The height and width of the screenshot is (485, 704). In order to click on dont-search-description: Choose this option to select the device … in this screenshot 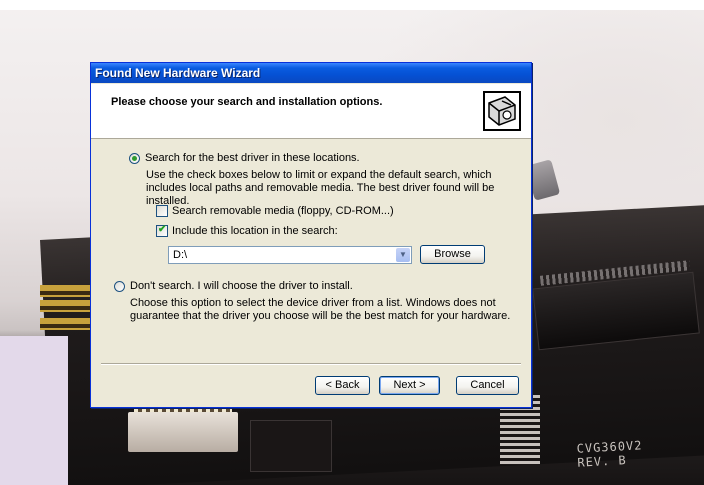, I will do `click(320, 309)`.